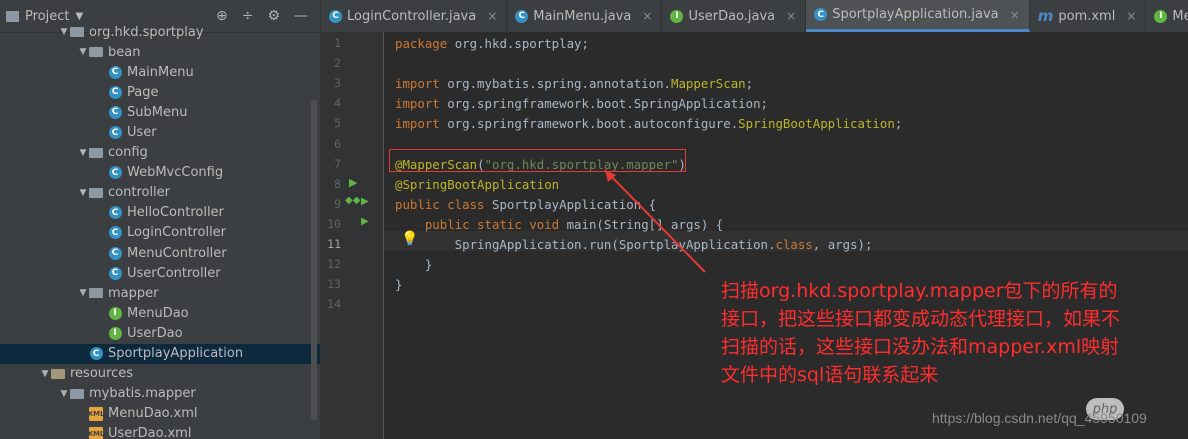 This screenshot has height=439, width=1188. I want to click on tree-item: C SportplayApplication, so click(160, 353).